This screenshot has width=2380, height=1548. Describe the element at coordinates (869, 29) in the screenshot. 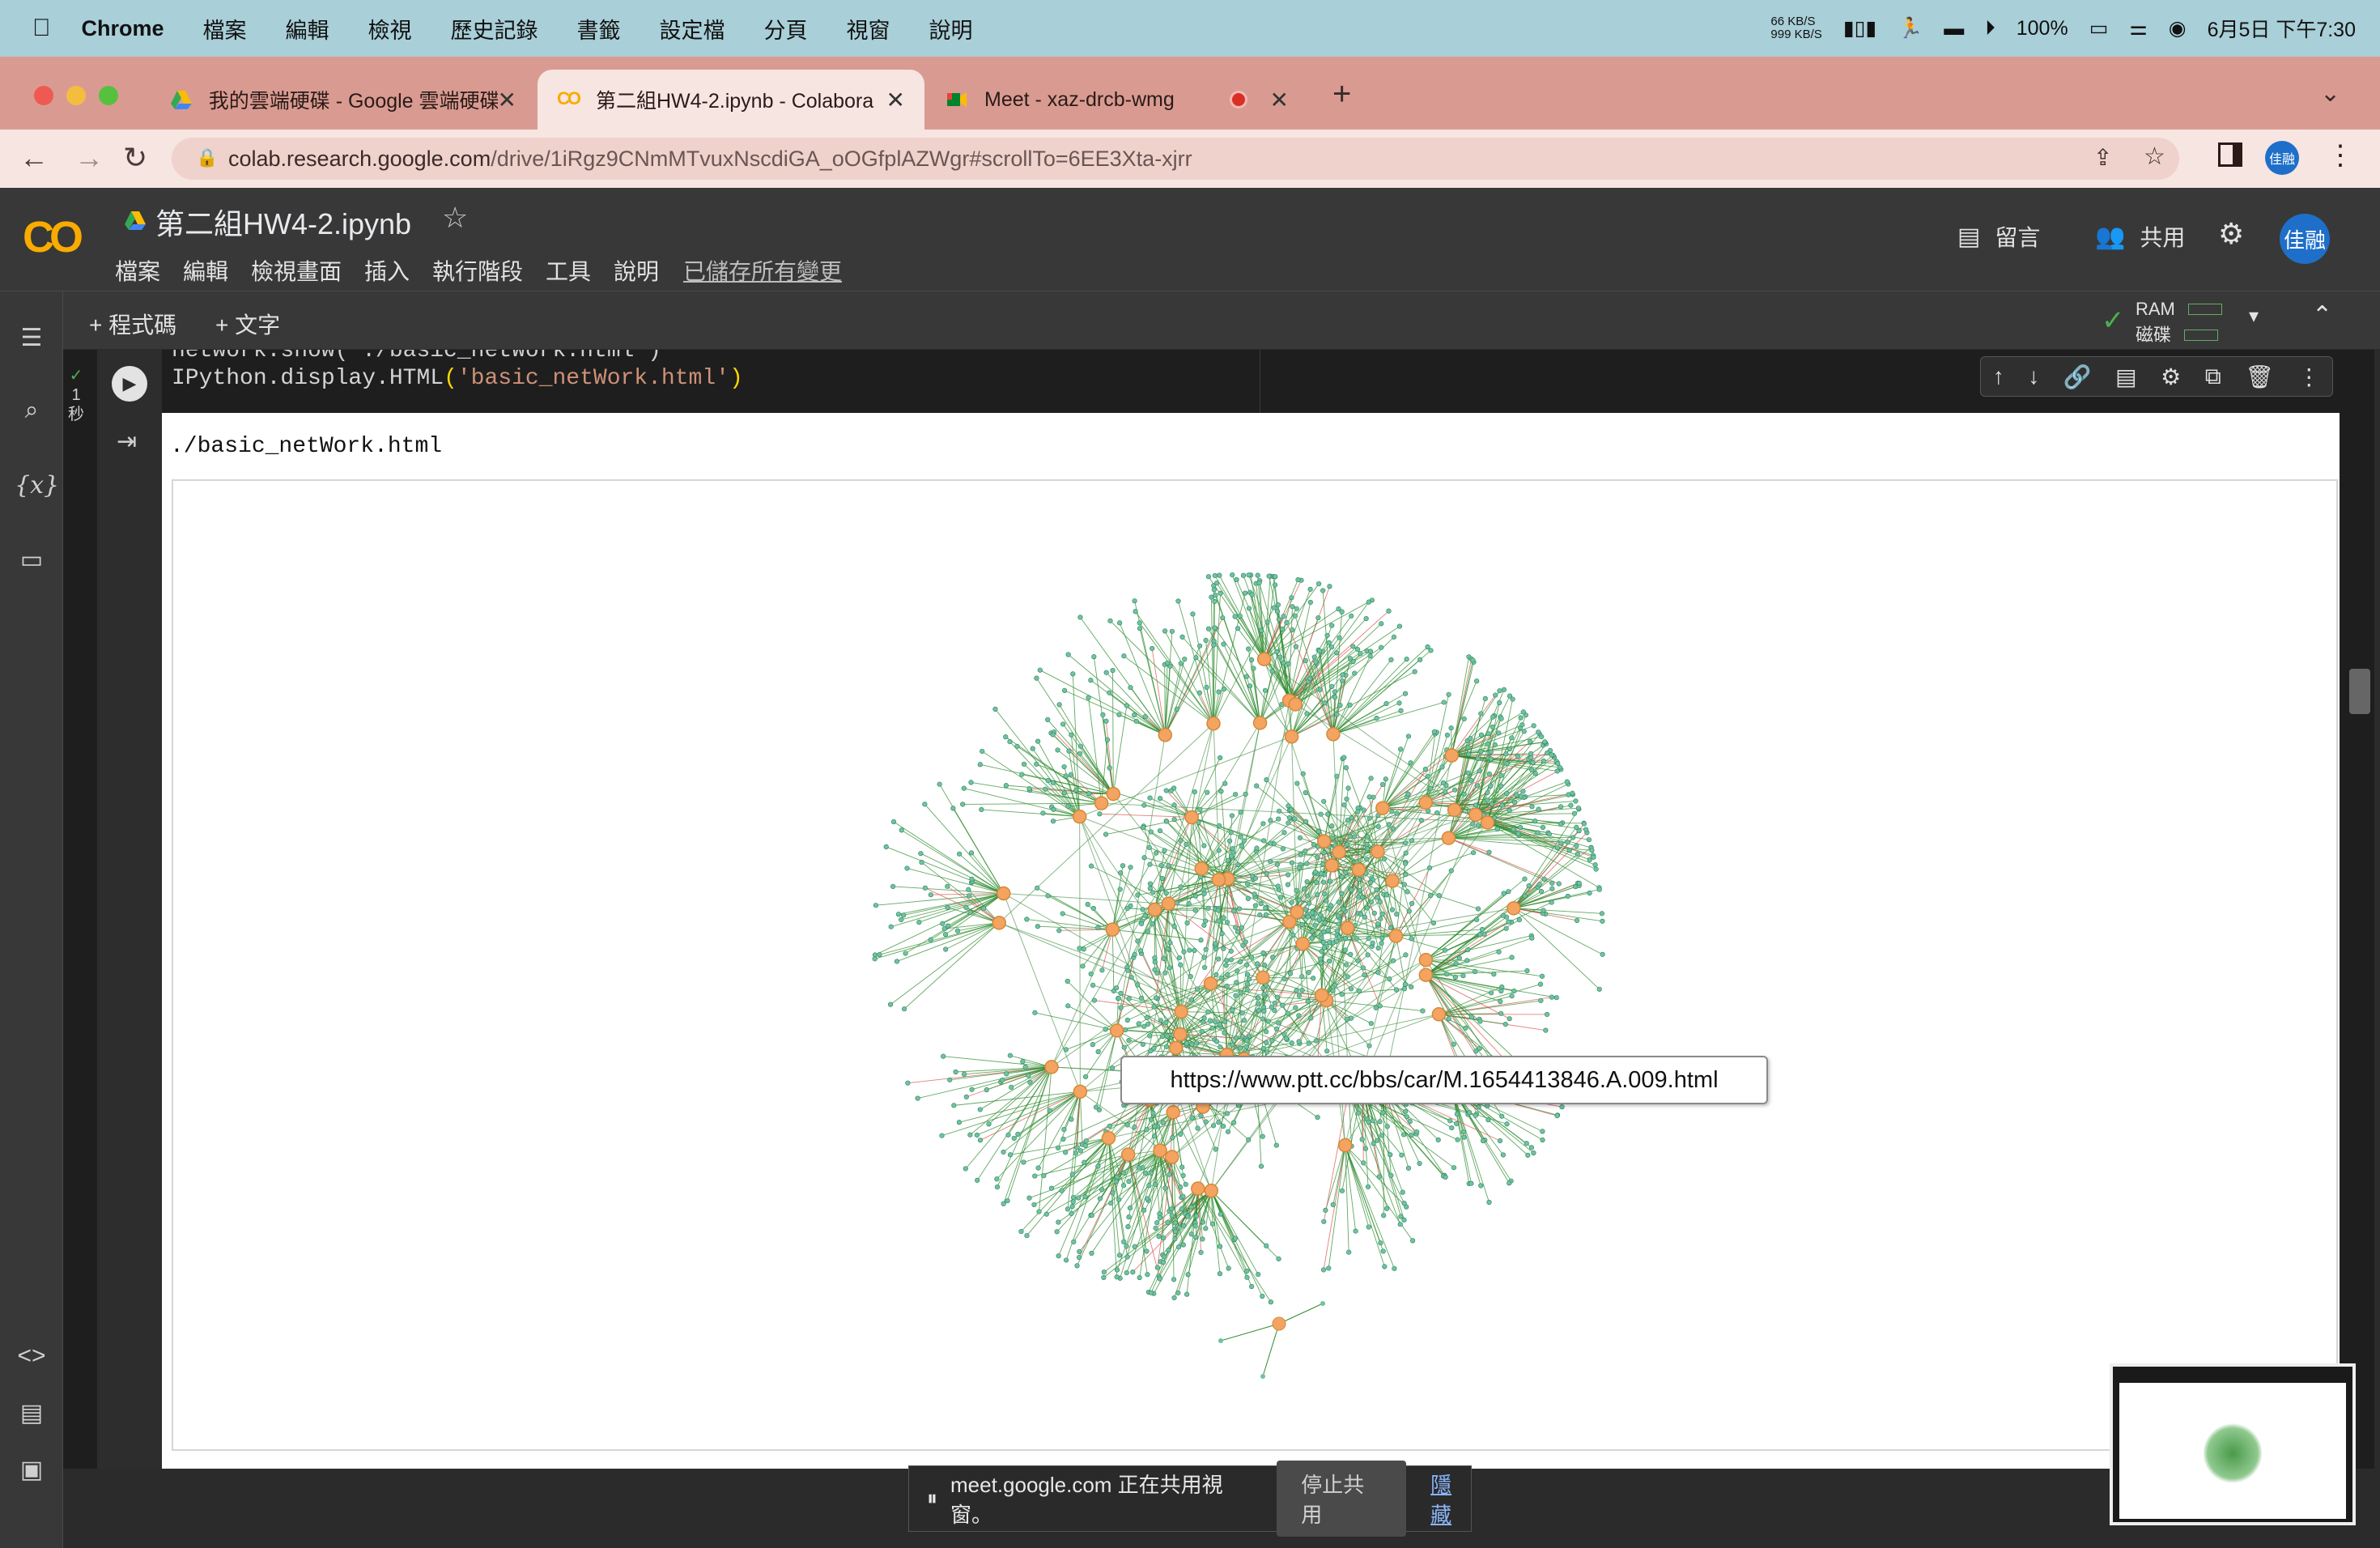

I see `menu-window: 視窗` at that location.